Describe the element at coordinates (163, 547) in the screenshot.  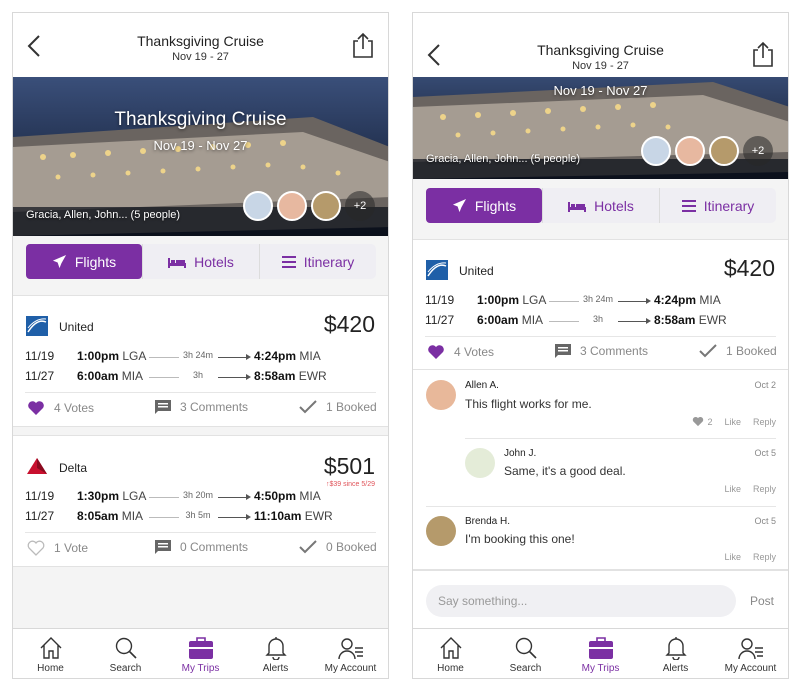
I see `comment-icon` at that location.